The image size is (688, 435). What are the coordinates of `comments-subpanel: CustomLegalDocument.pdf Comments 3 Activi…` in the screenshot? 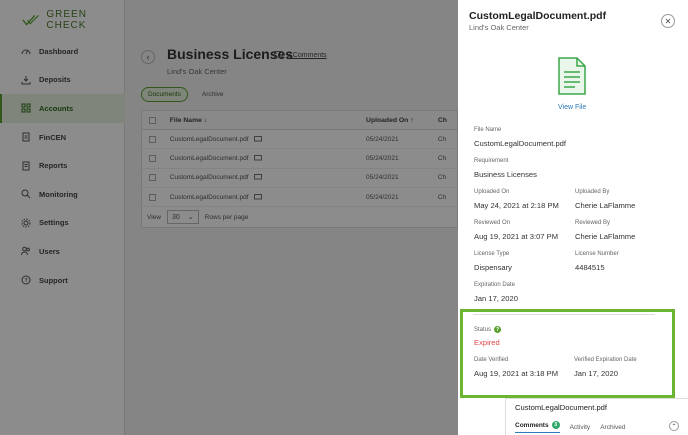 It's located at (596, 416).